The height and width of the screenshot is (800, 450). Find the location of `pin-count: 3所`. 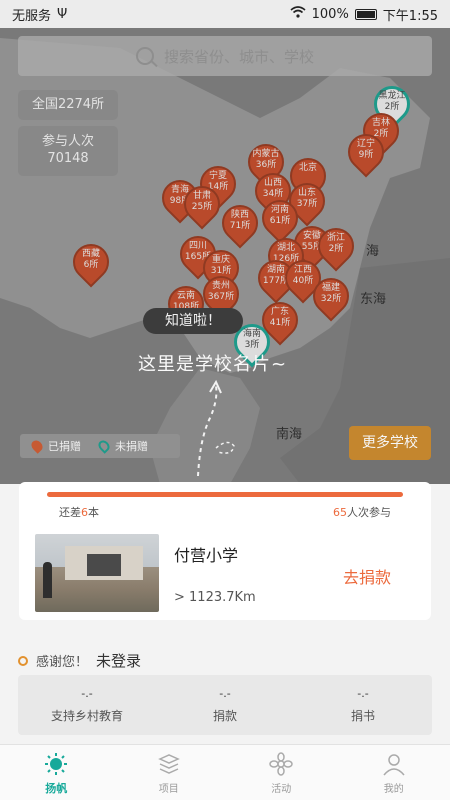

pin-count: 3所 is located at coordinates (252, 345).